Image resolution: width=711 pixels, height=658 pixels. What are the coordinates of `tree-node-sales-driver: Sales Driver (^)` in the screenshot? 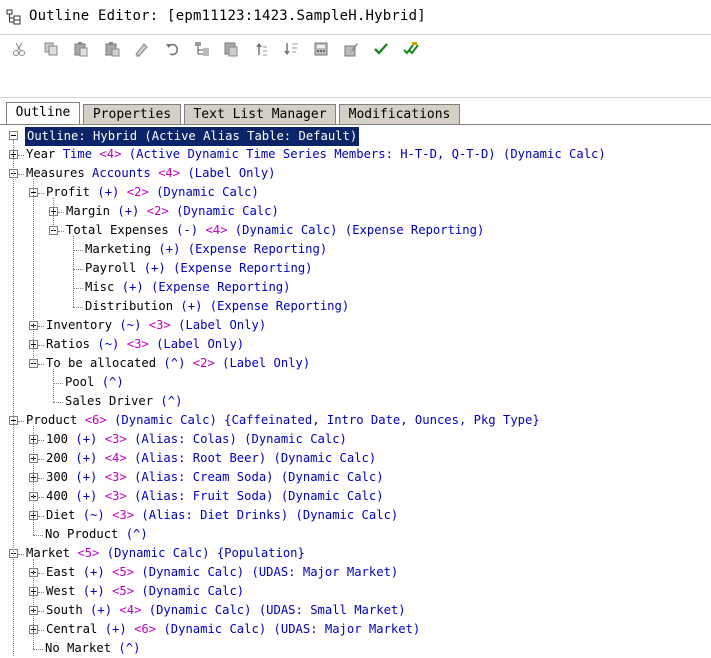 It's located at (123, 401).